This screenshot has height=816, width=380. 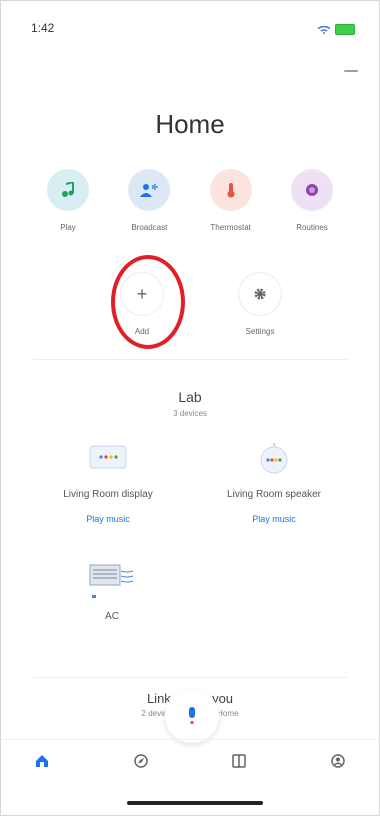 What do you see at coordinates (190, 760) in the screenshot?
I see `bottom-navigation` at bounding box center [190, 760].